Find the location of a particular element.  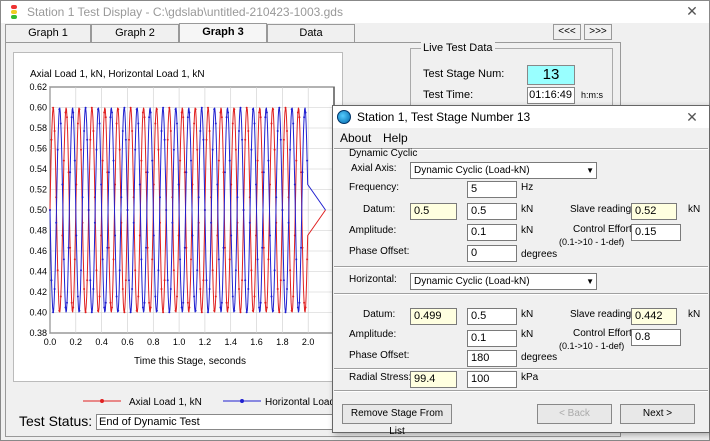

close-icon: ✕ is located at coordinates (692, 11).